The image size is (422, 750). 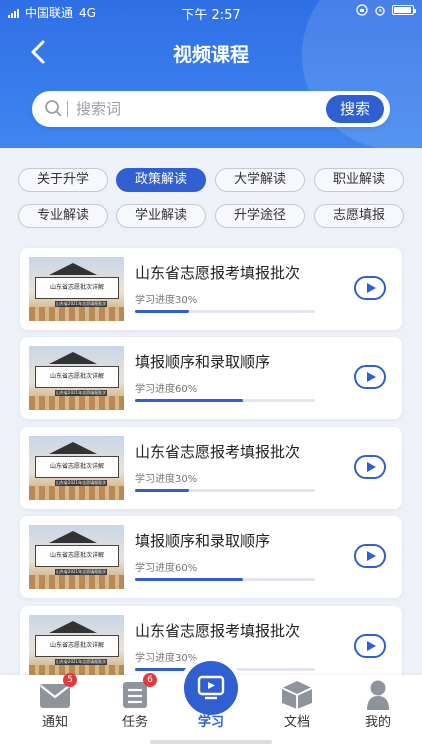 What do you see at coordinates (161, 216) in the screenshot?
I see `tag-5: 学业解读` at bounding box center [161, 216].